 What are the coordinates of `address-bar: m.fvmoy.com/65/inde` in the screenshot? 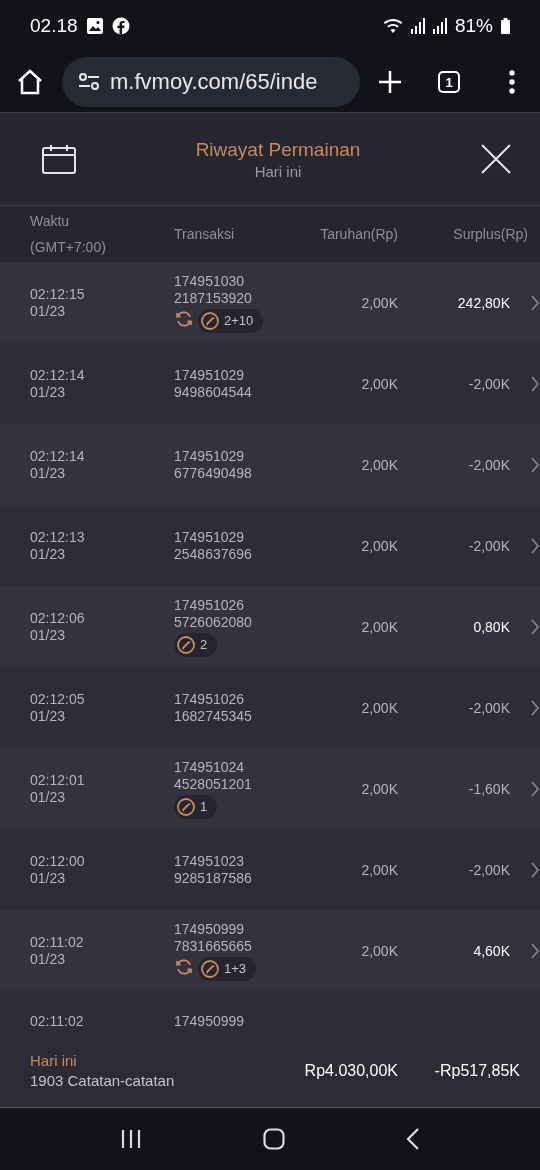 It's located at (211, 82).